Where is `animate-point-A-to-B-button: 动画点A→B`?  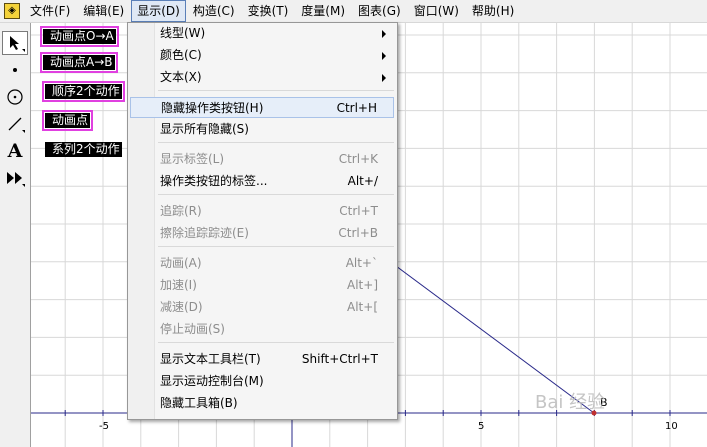 animate-point-A-to-B-button: 动画点A→B is located at coordinates (79, 62).